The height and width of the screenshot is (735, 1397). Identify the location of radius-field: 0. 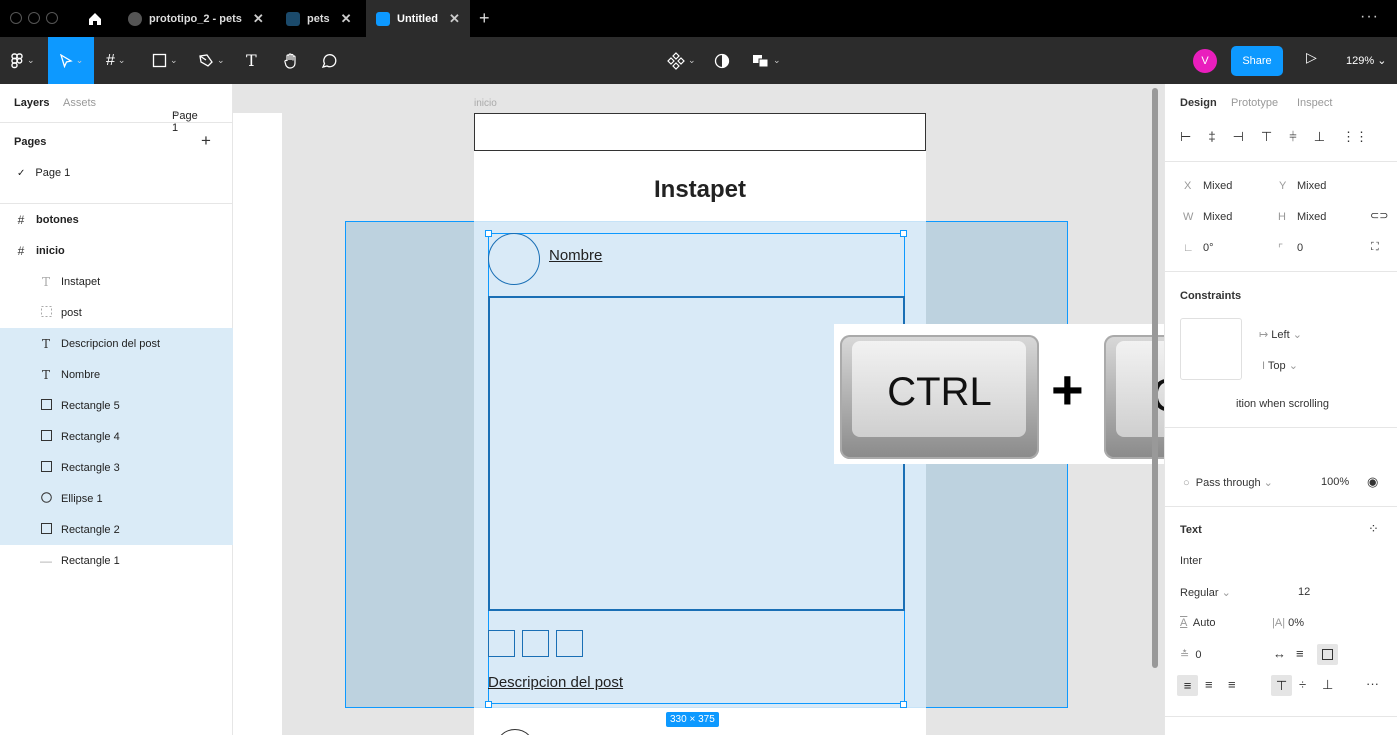
(1300, 248).